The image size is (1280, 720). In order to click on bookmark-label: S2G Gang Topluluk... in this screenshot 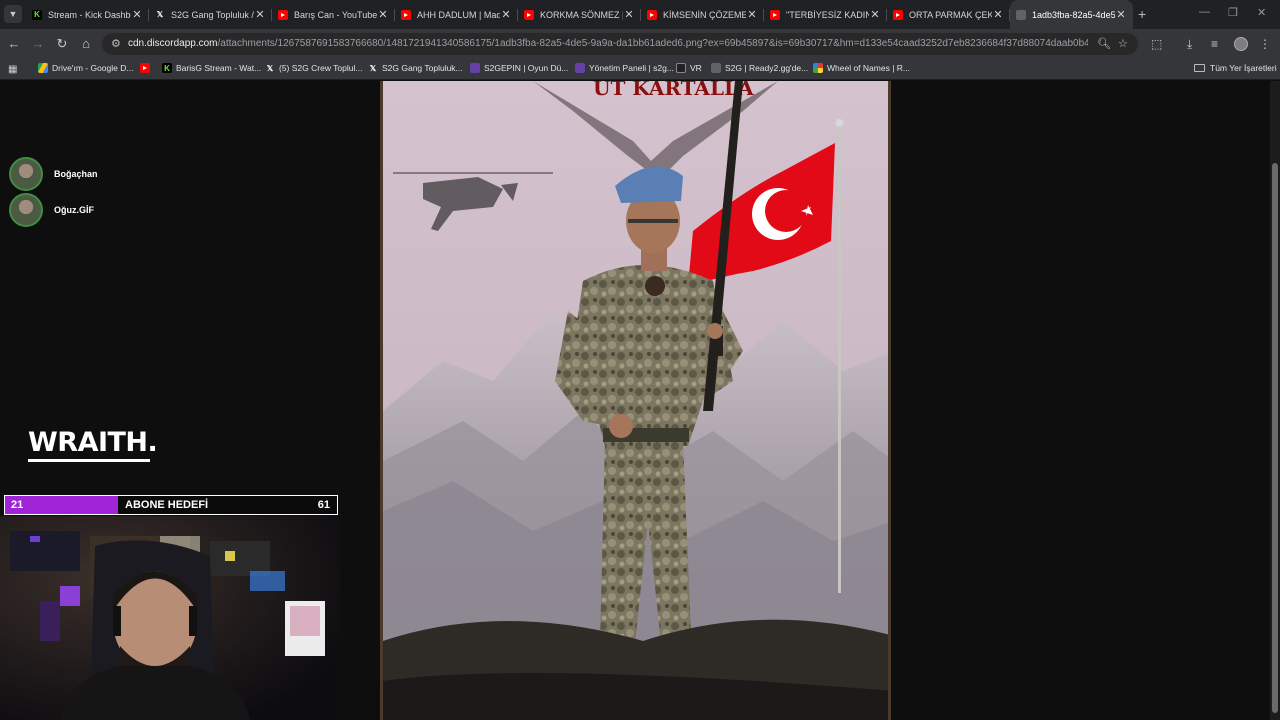, I will do `click(422, 68)`.